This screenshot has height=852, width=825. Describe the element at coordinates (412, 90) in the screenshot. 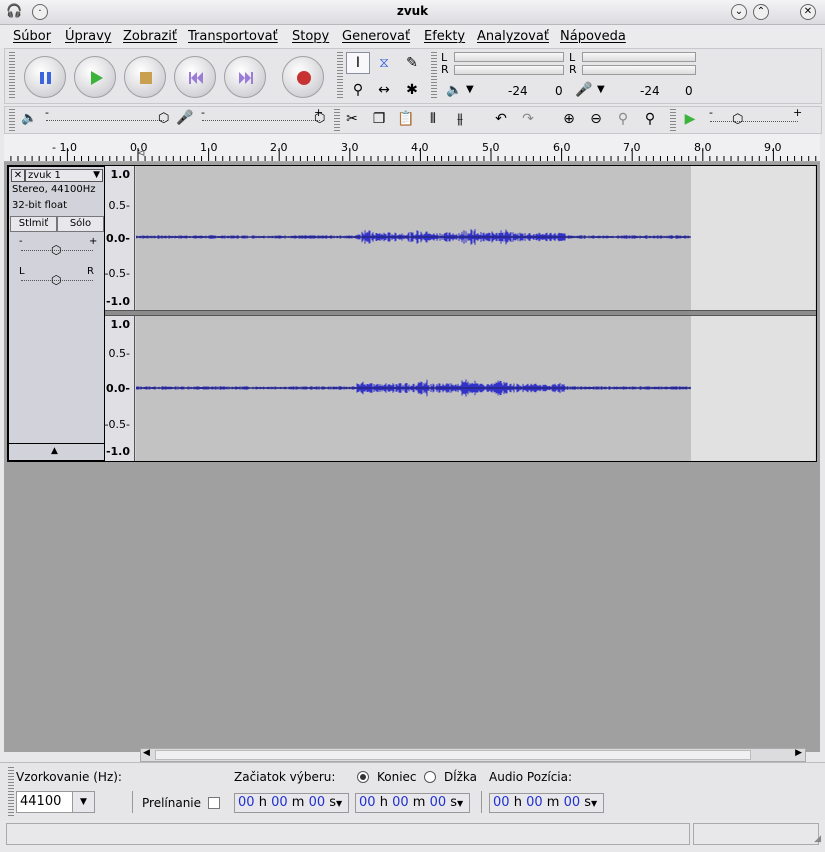

I see `multi-tool: ✱` at that location.